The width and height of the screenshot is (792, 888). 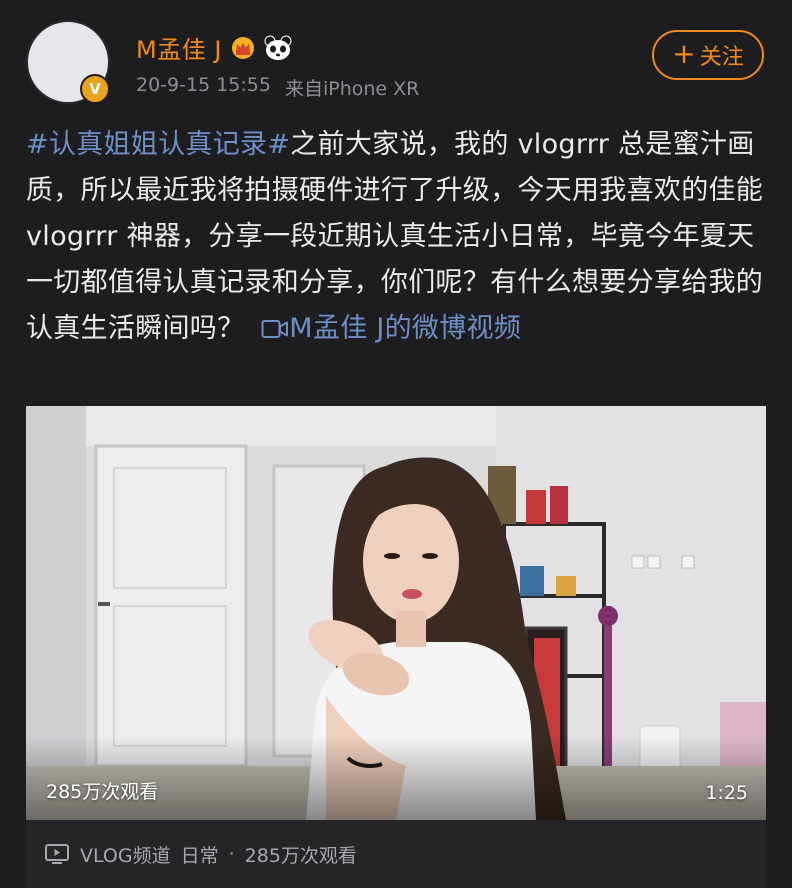 What do you see at coordinates (275, 329) in the screenshot?
I see `video-link-icon` at bounding box center [275, 329].